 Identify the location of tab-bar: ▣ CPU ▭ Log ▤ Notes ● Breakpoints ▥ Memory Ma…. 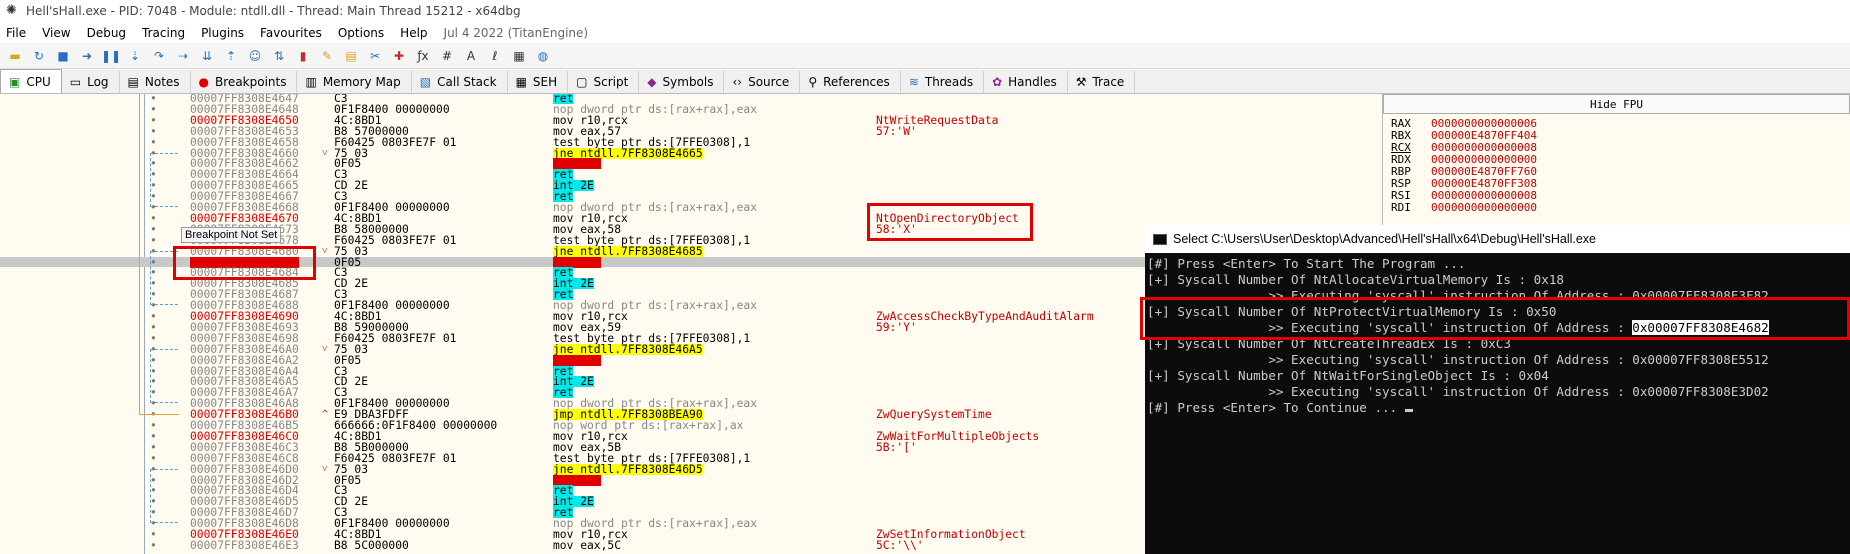
(925, 81).